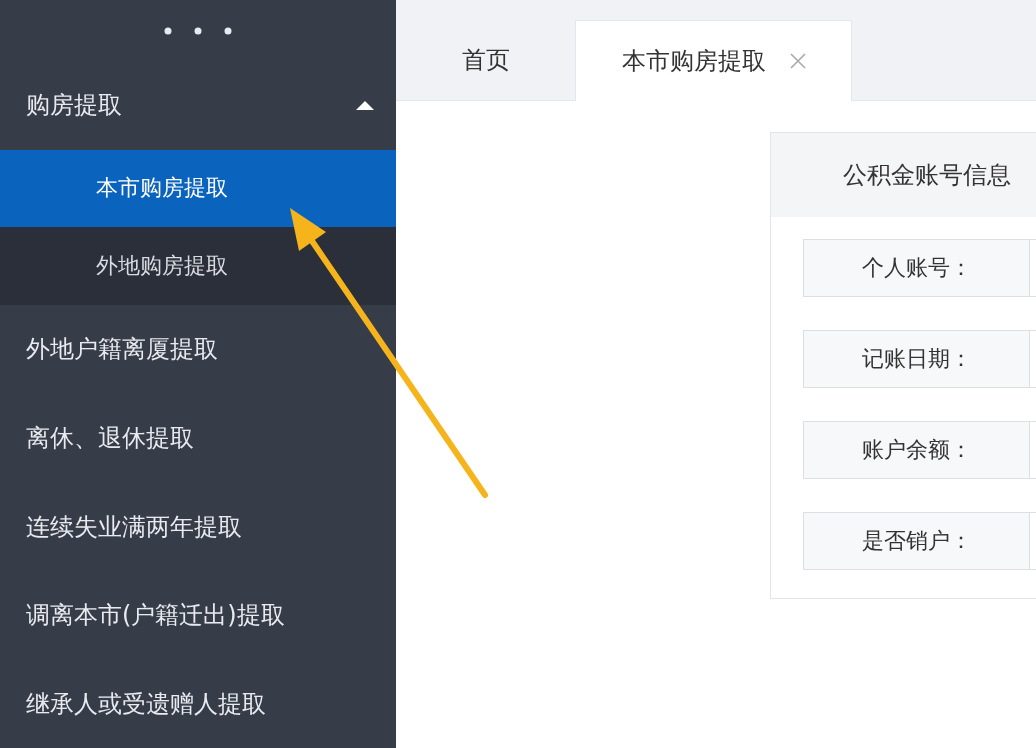  Describe the element at coordinates (198, 266) in the screenshot. I see `menu-item: 外地购房提取` at that location.